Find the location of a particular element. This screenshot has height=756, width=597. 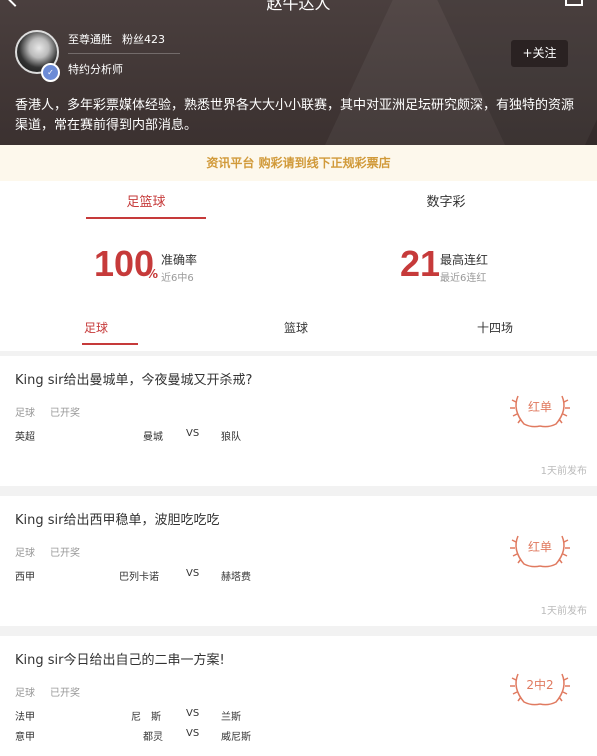

fans-count: 粉丝423 is located at coordinates (143, 39).